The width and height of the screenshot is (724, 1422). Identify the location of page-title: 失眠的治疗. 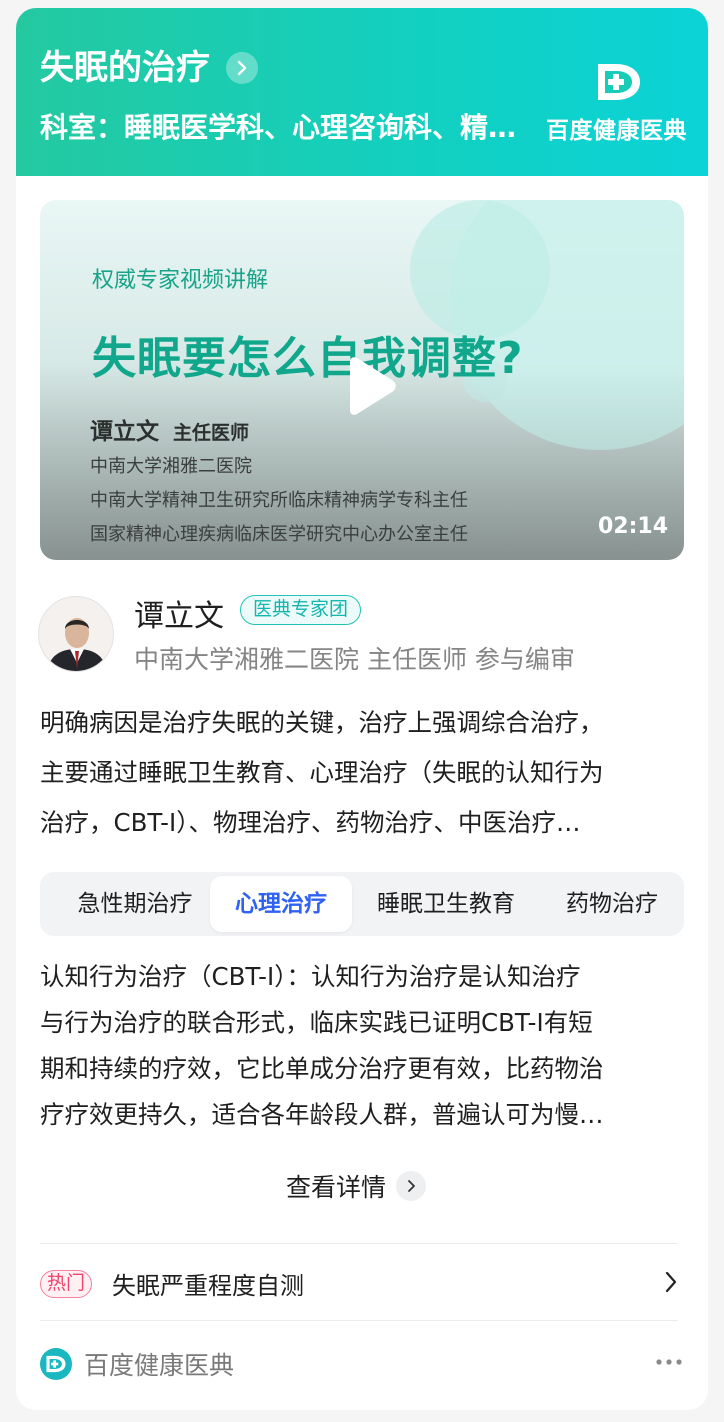
(125, 68).